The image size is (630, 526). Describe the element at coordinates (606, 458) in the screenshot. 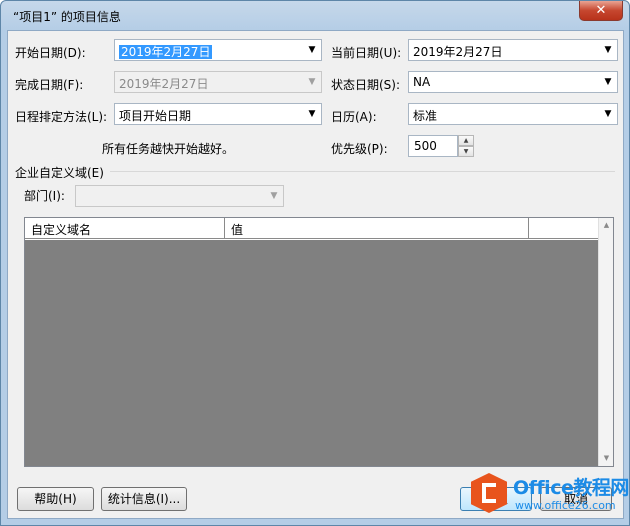

I see `scroll-down-icon: ▼` at that location.